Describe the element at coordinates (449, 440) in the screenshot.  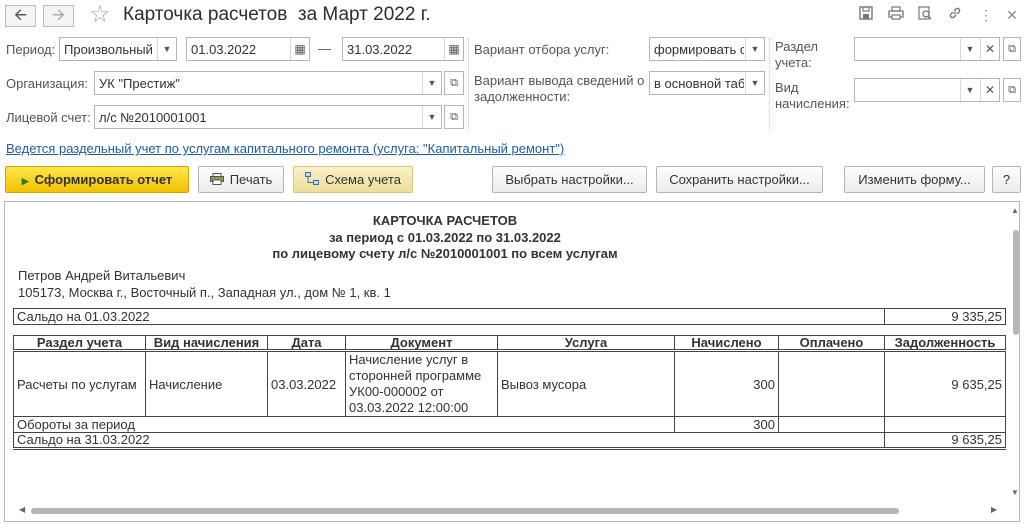
I see `closing-balance-label: Сальдо на 31.03.2022` at that location.